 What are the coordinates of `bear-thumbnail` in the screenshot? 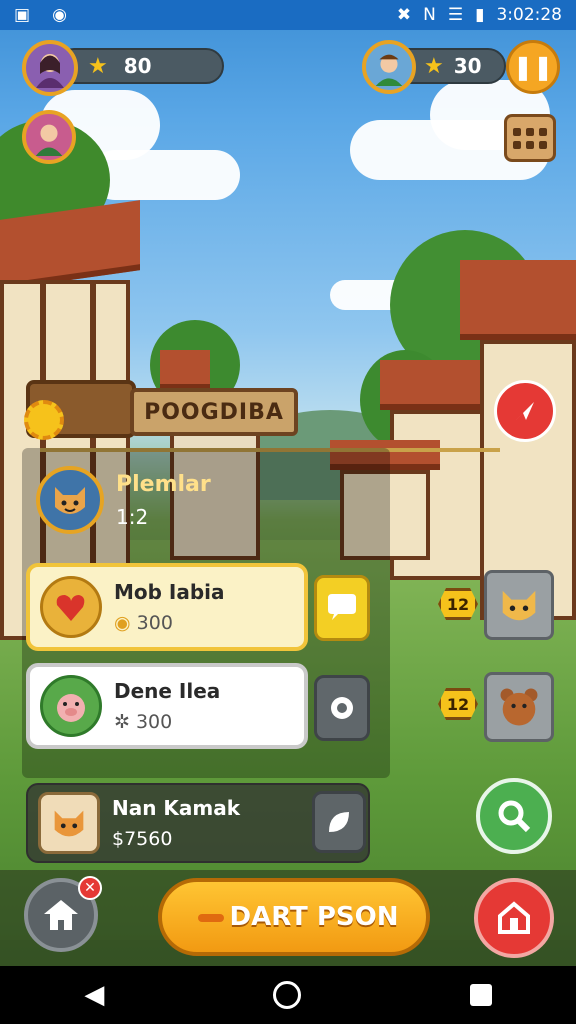 It's located at (519, 707).